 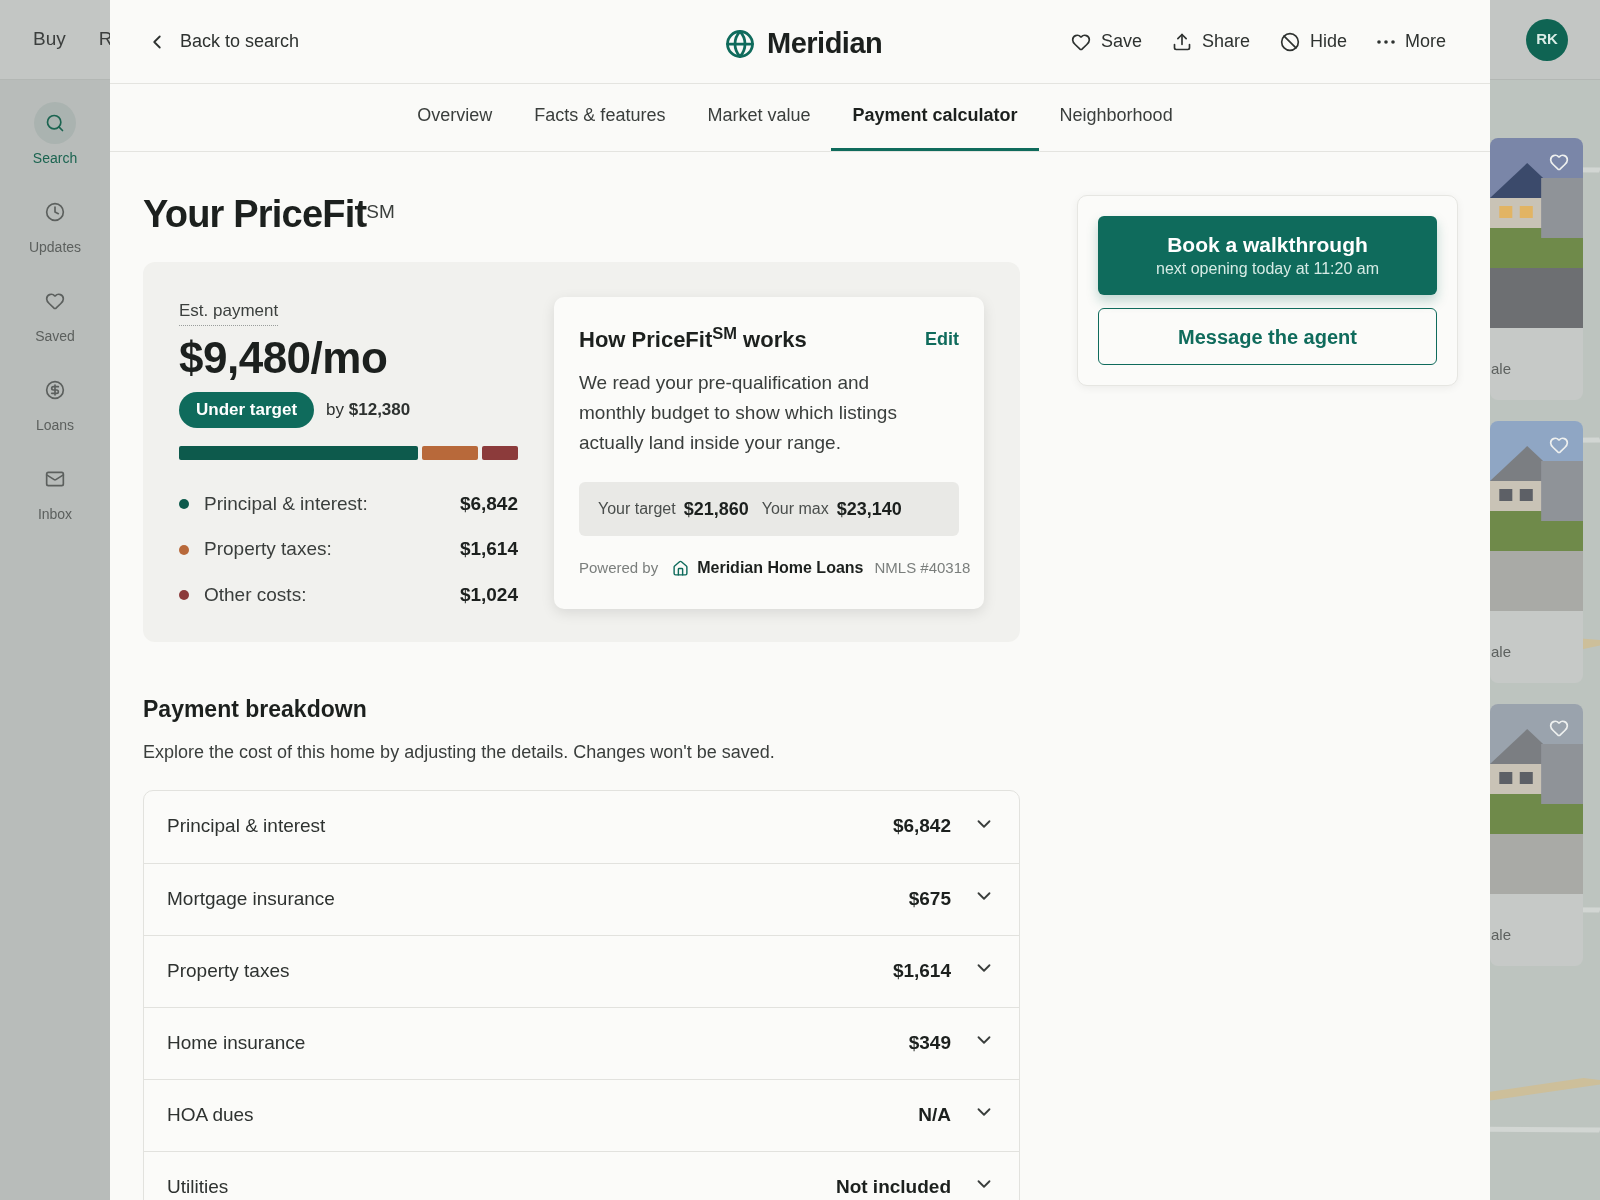 What do you see at coordinates (1547, 39) in the screenshot?
I see `user-avatar: RK` at bounding box center [1547, 39].